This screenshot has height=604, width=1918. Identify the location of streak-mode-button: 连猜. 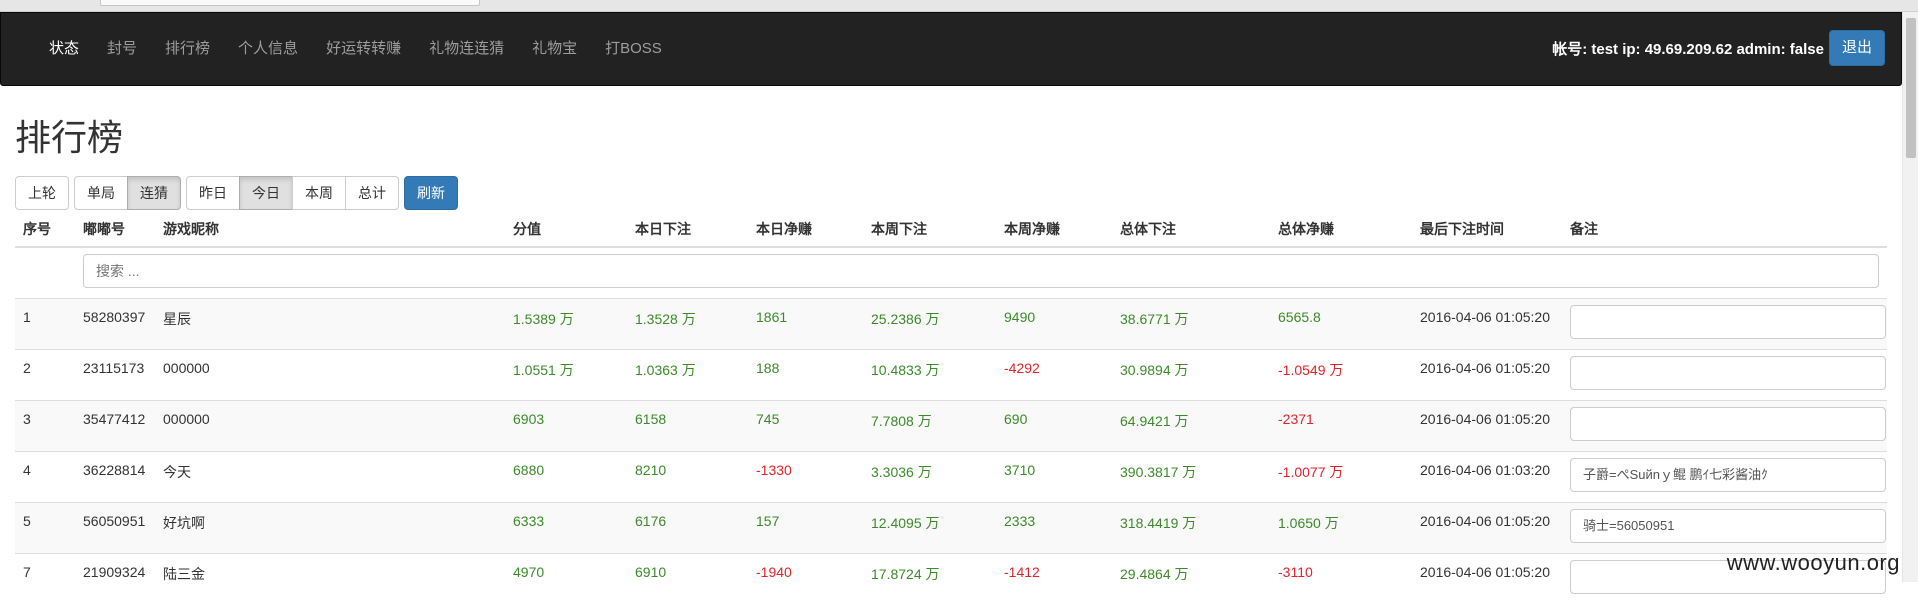
(154, 193).